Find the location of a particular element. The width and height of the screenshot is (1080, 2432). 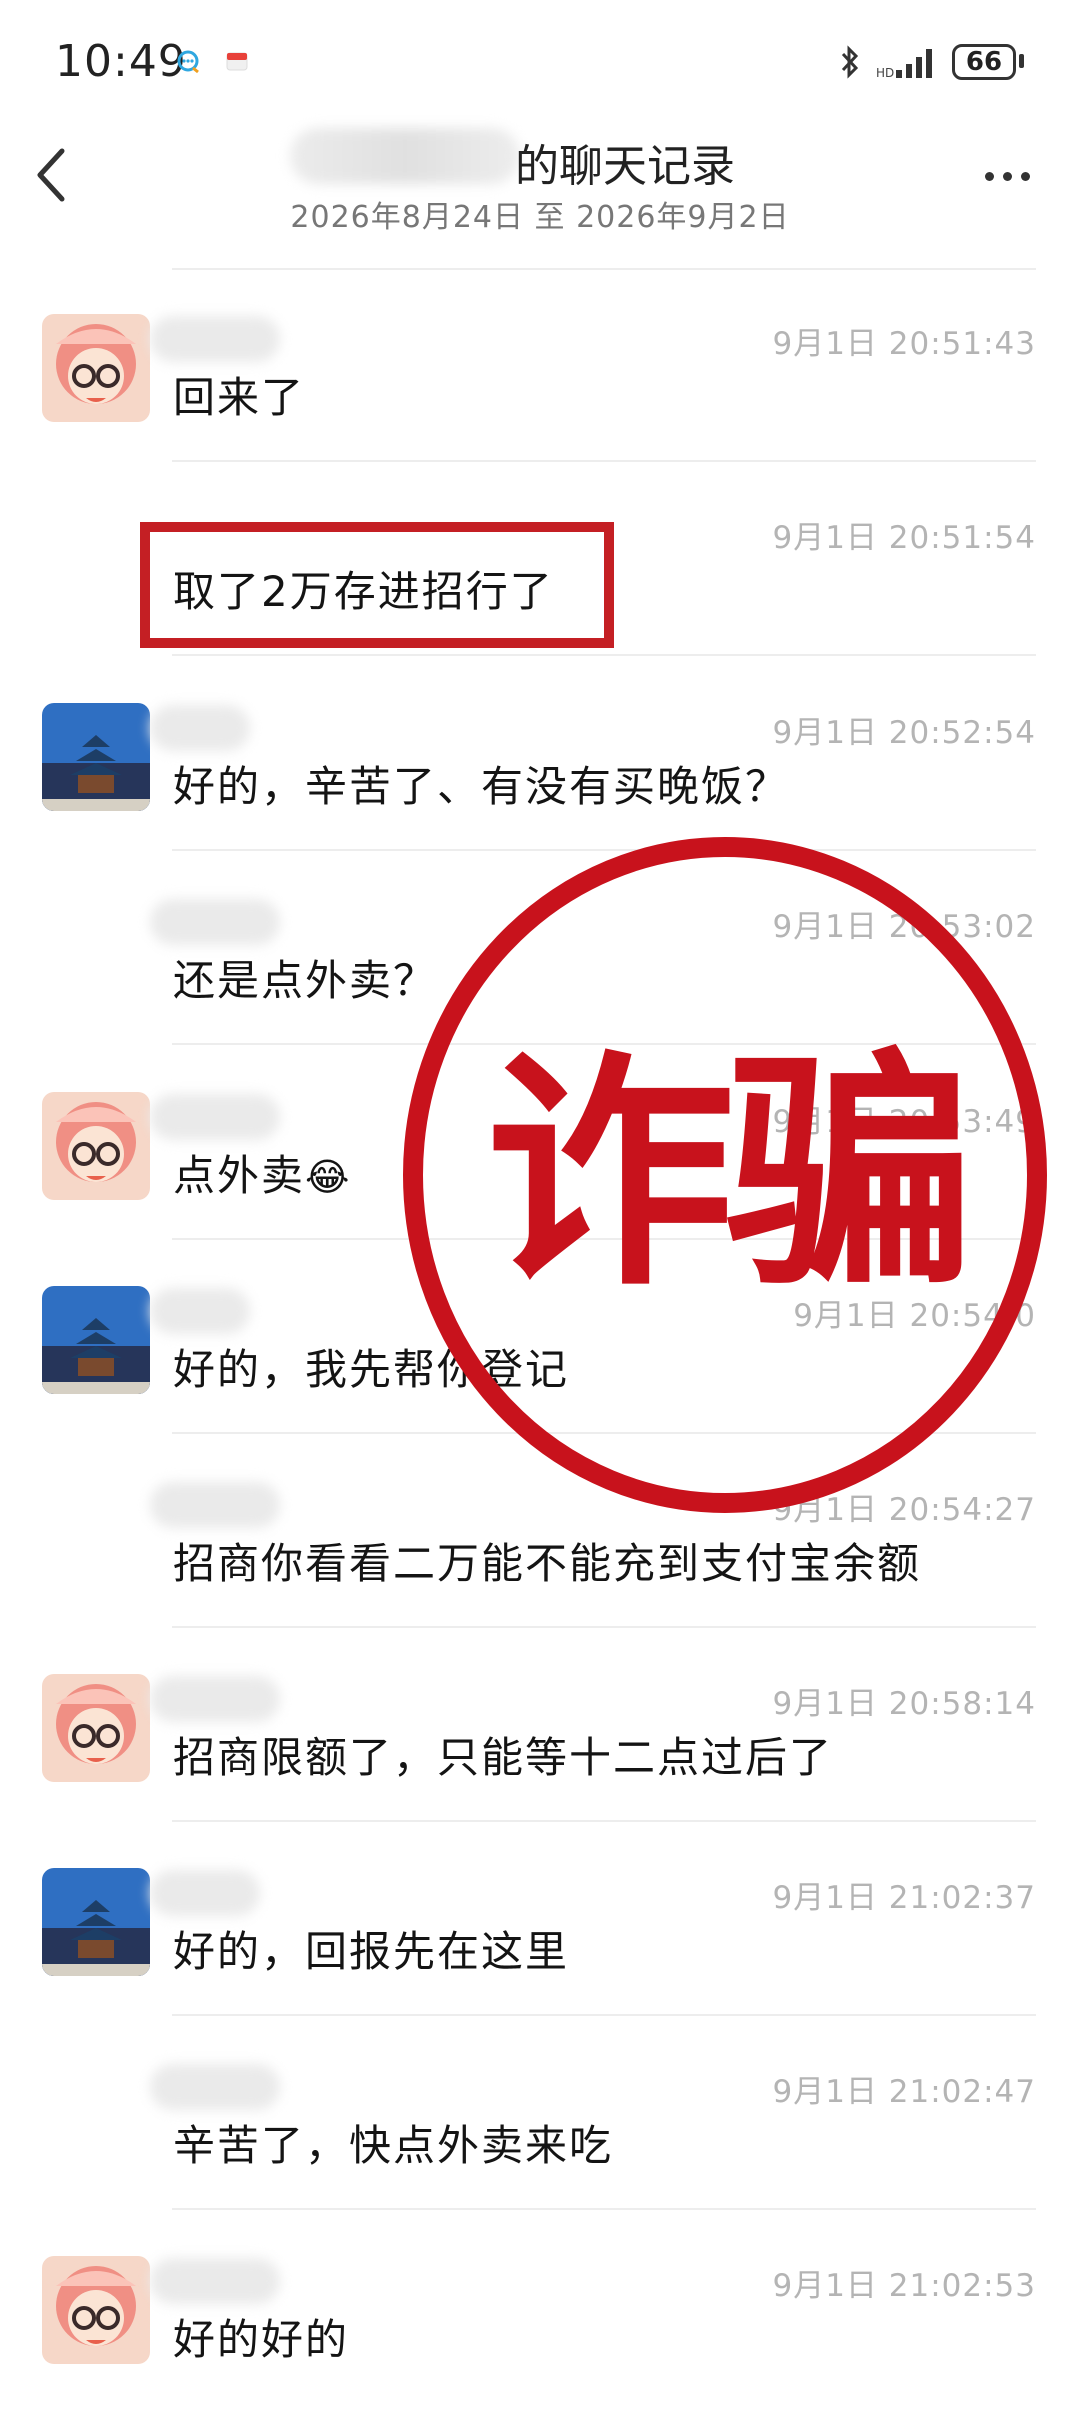

message-text-content: 点外卖 is located at coordinates (239, 1175).